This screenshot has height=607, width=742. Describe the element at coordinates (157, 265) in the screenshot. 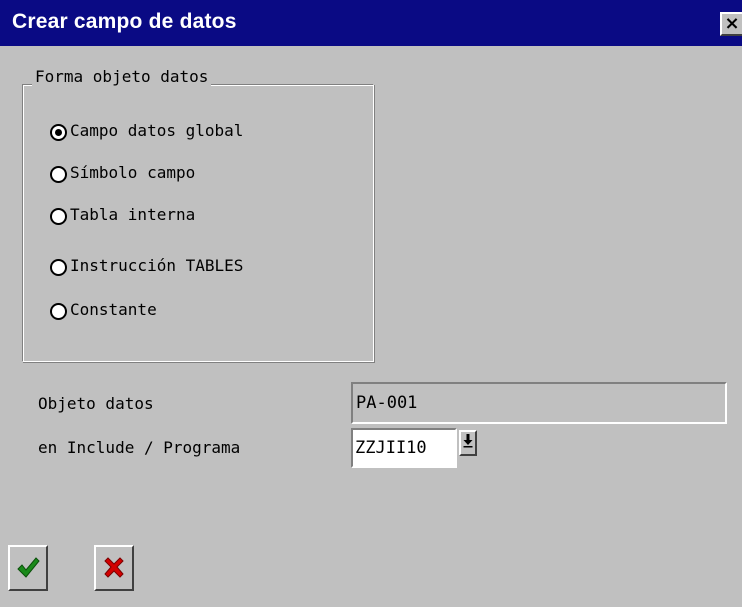

I see `radio-label: Instrucción TABLES` at that location.